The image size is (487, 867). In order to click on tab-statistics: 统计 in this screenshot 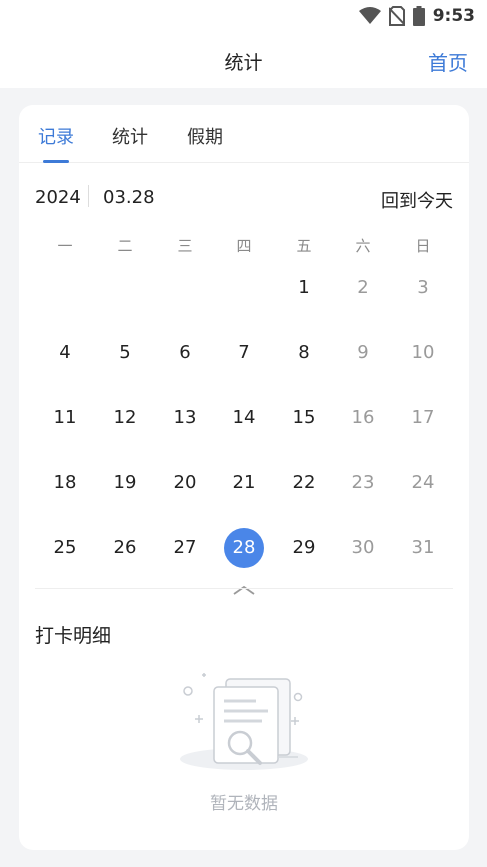, I will do `click(130, 136)`.